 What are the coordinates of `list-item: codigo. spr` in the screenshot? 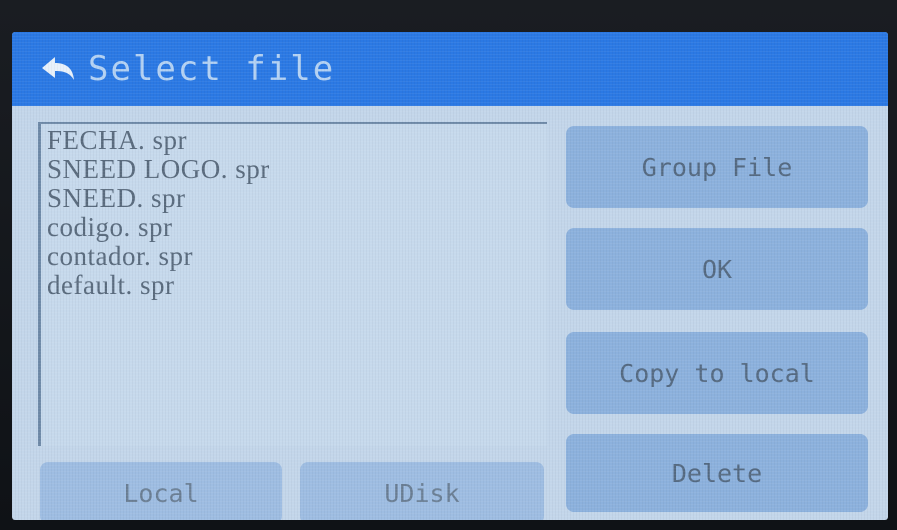 It's located at (294, 227).